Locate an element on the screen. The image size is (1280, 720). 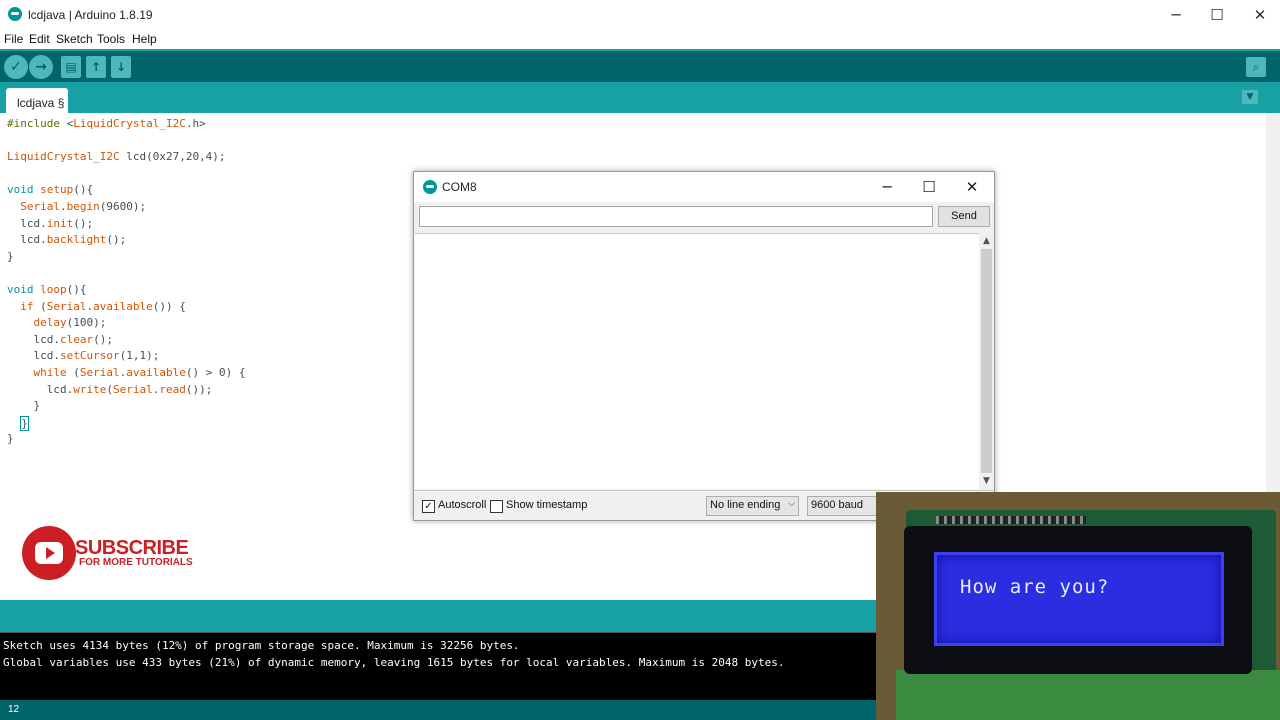
youtube-logo-icon is located at coordinates (49, 553).